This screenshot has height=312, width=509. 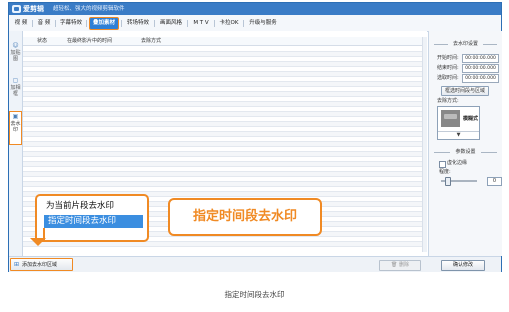 What do you see at coordinates (15, 116) in the screenshot?
I see `watermark-icon: ▣` at bounding box center [15, 116].